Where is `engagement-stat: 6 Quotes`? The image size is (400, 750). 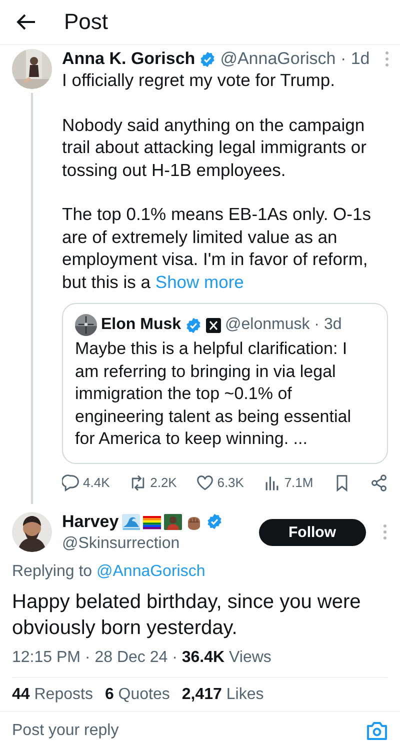 engagement-stat: 6 Quotes is located at coordinates (137, 695).